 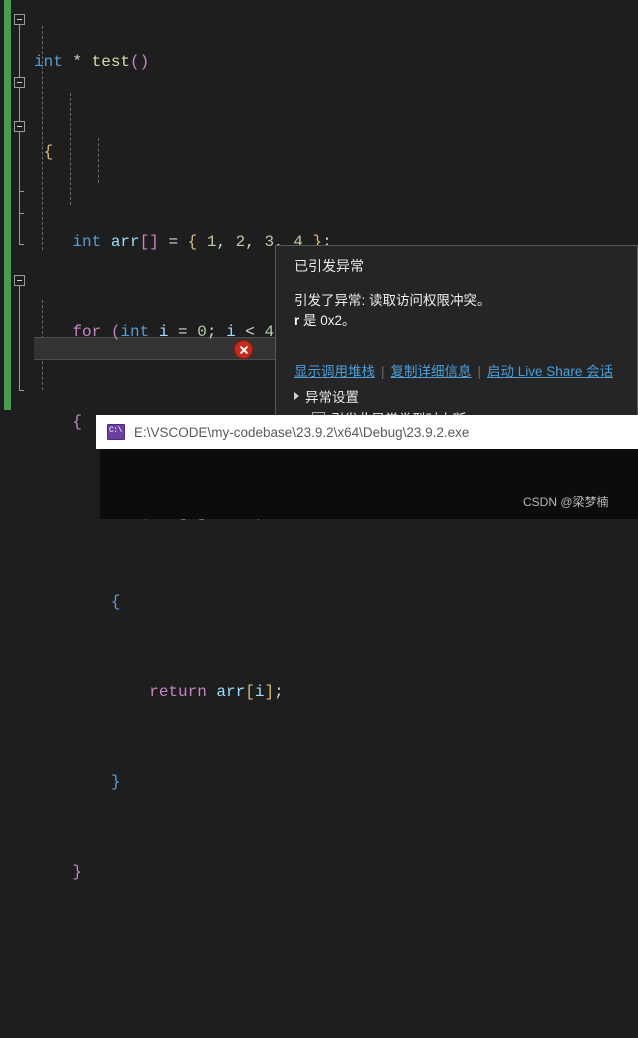 I want to click on exception-message: 引发了异常: 读取访问权限冲突。 r 是 0x2。, so click(x=464, y=311).